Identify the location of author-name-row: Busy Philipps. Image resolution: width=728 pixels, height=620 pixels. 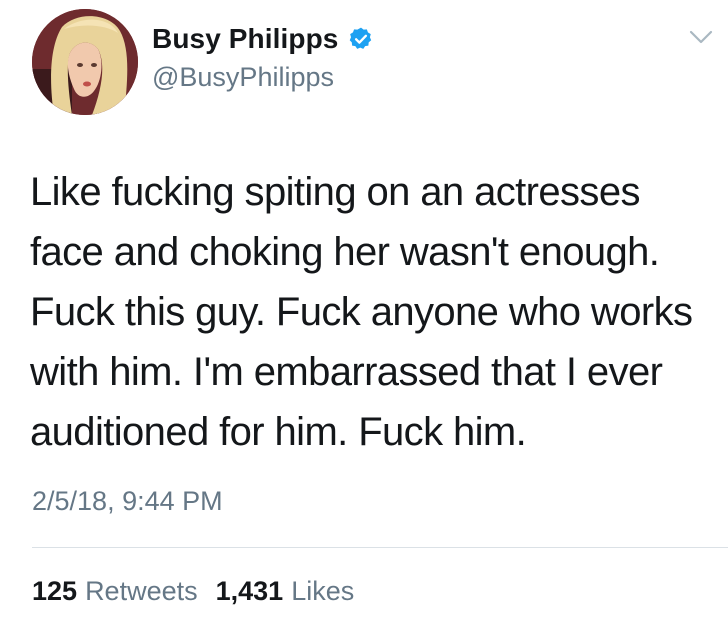
(263, 39).